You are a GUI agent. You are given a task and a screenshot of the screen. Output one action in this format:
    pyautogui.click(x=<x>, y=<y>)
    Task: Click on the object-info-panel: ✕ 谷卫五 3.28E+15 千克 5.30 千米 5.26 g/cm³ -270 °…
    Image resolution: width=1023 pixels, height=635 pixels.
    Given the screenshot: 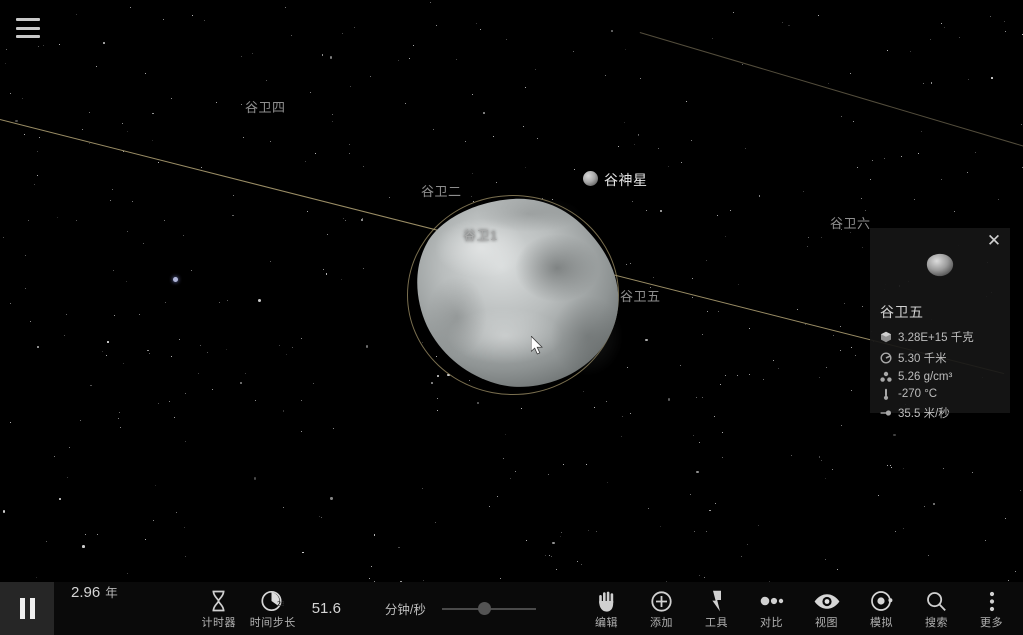 What is the action you would take?
    pyautogui.click(x=940, y=324)
    